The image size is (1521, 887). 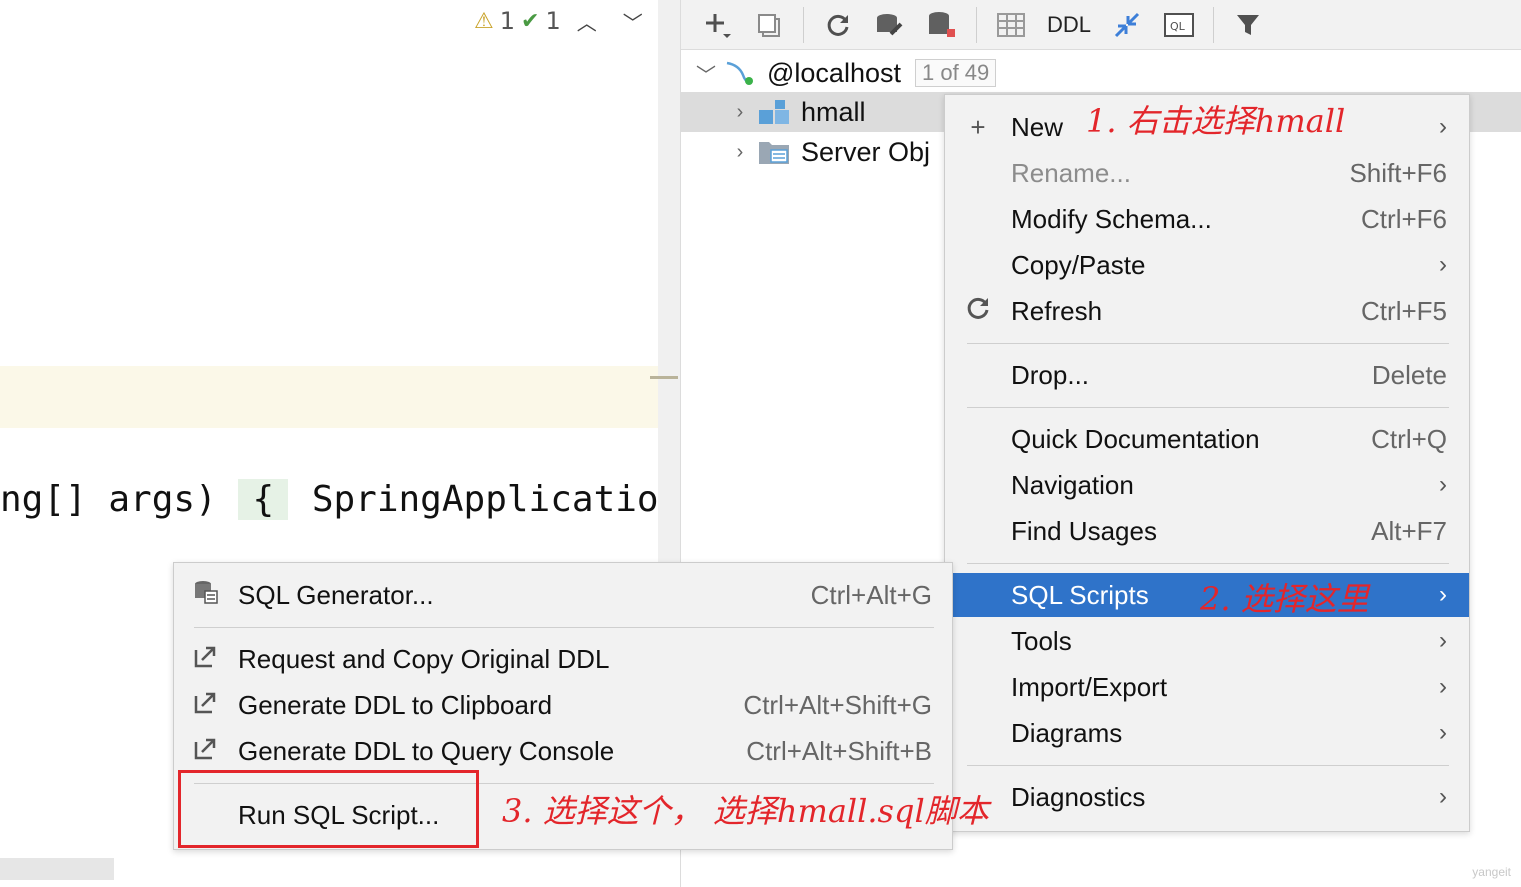 What do you see at coordinates (563, 21) in the screenshot?
I see `inspection-widget: ⚠ 1 ✔ 1 ︿ ﹀` at bounding box center [563, 21].